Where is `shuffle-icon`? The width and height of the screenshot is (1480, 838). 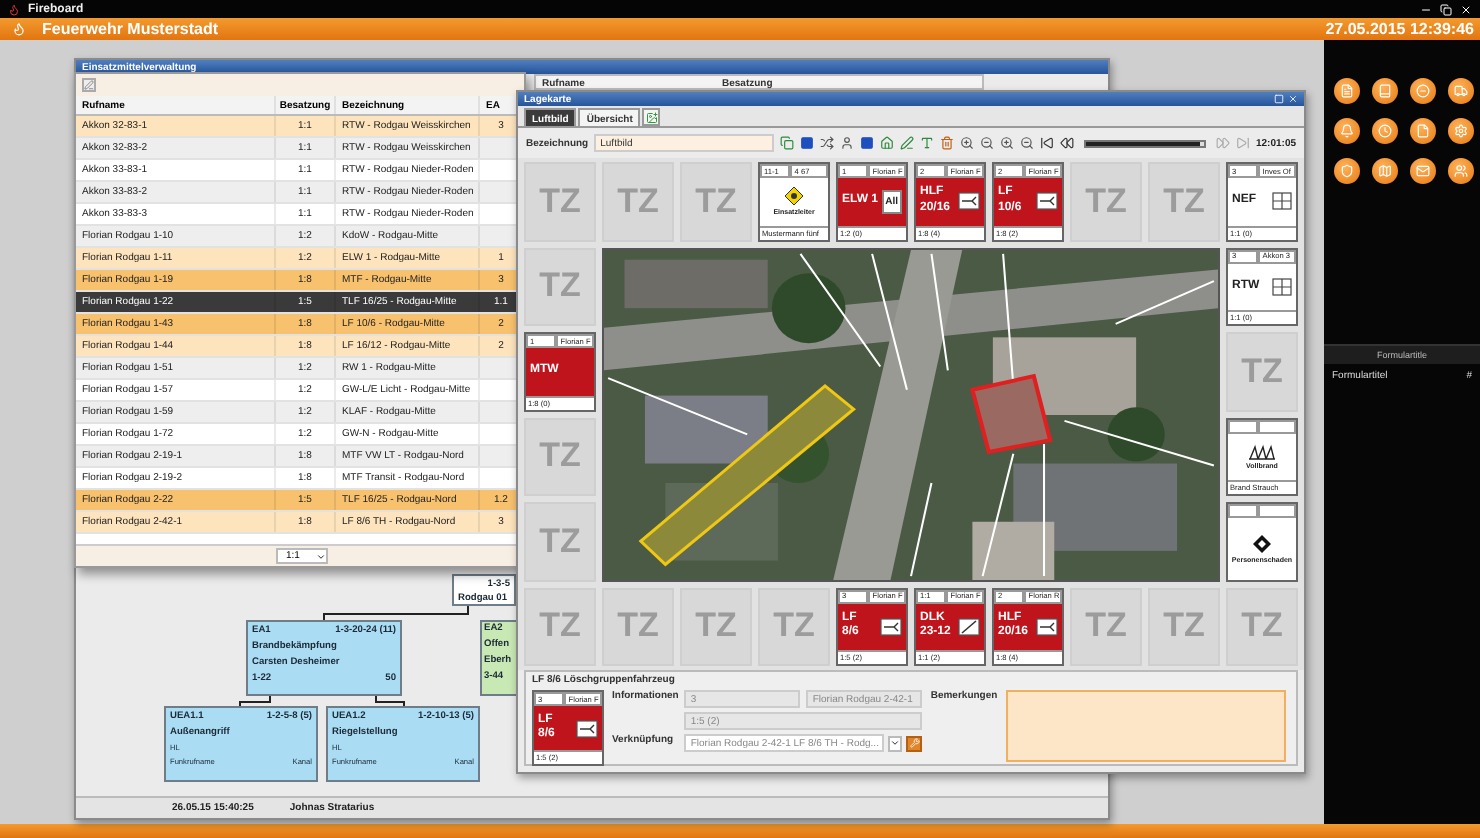 shuffle-icon is located at coordinates (827, 143).